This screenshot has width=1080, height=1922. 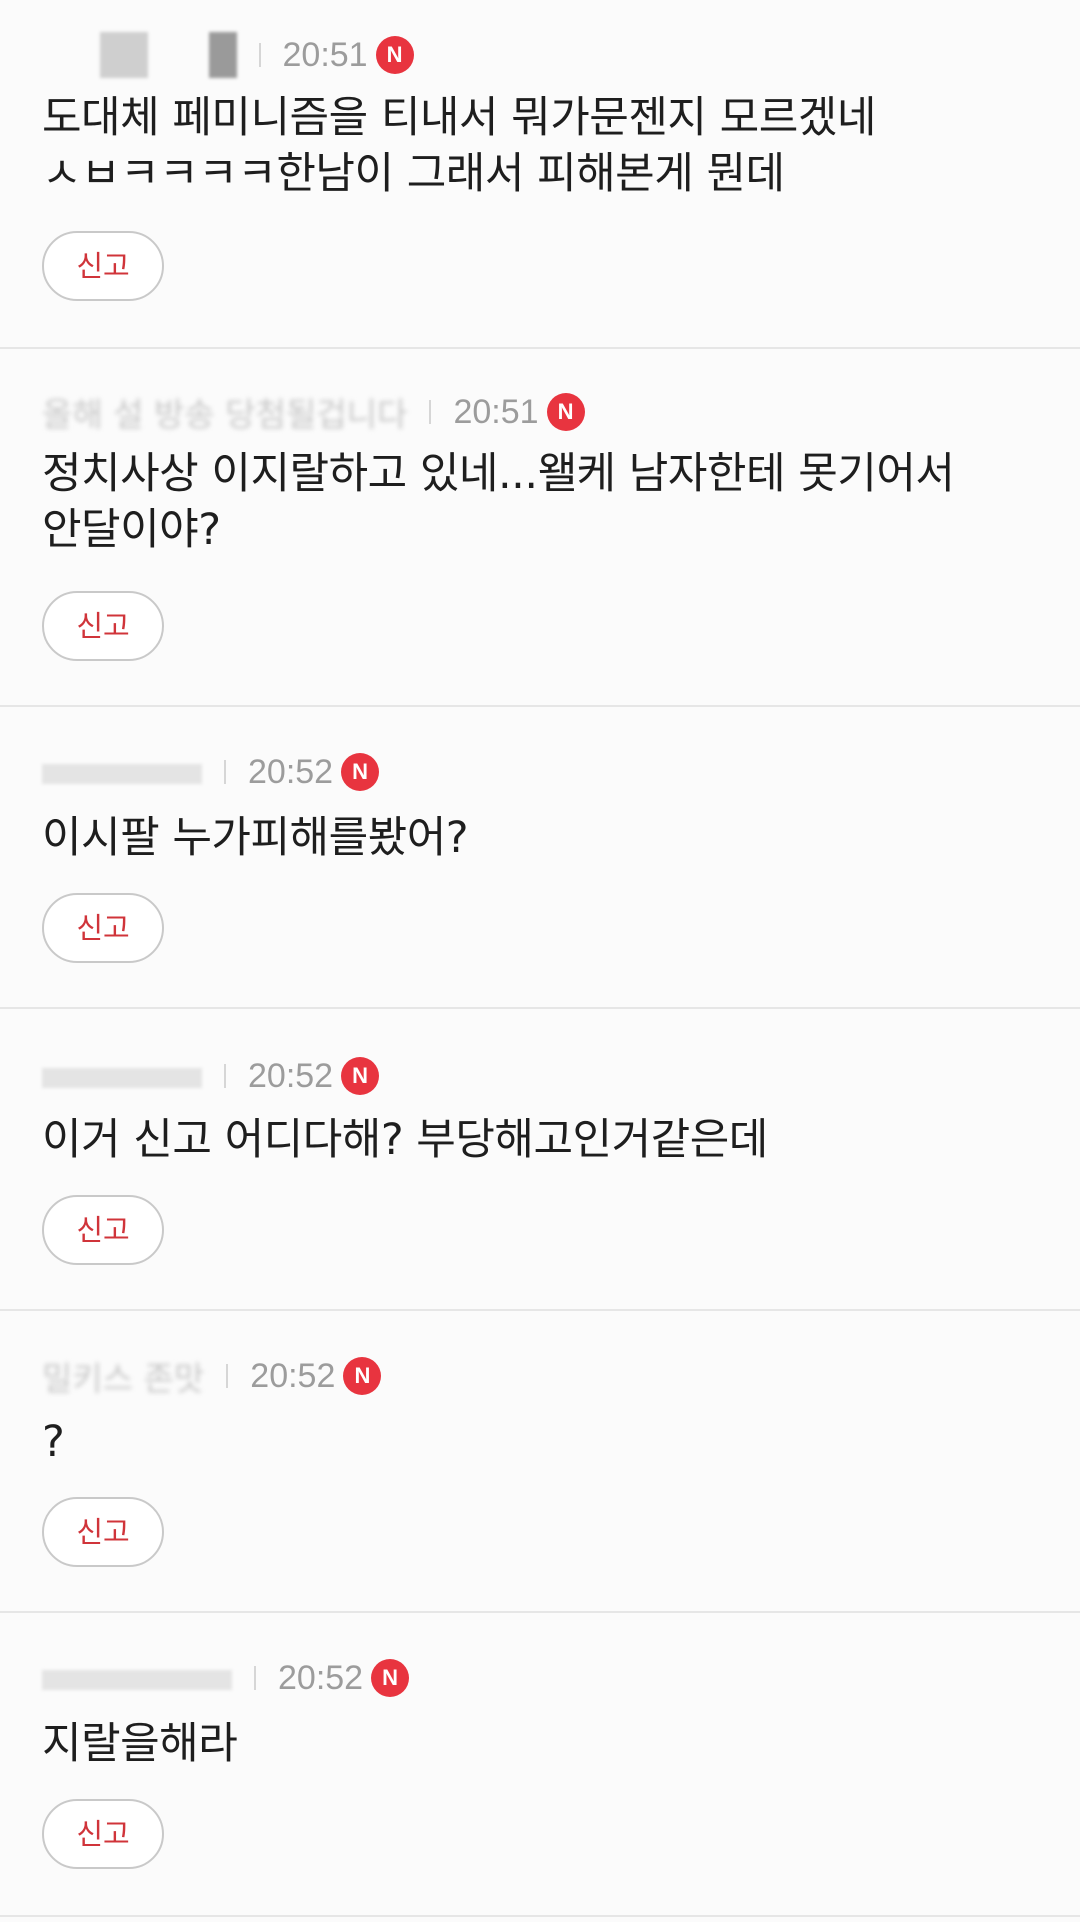 I want to click on comment-text: 이거 신고 어디다해? 부당해고인거같은데, so click(x=405, y=1140).